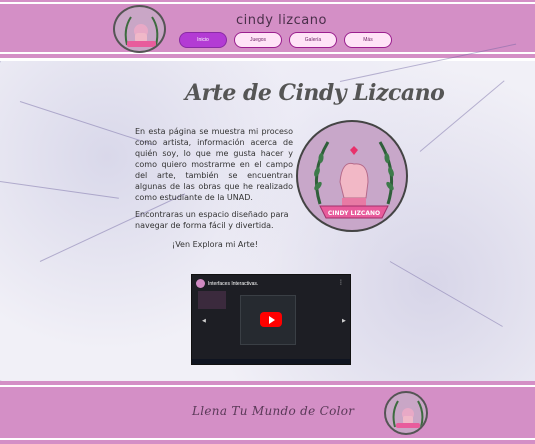  I want to click on cindy-lizcano-logo: CINDY LIZCANO, so click(352, 176).